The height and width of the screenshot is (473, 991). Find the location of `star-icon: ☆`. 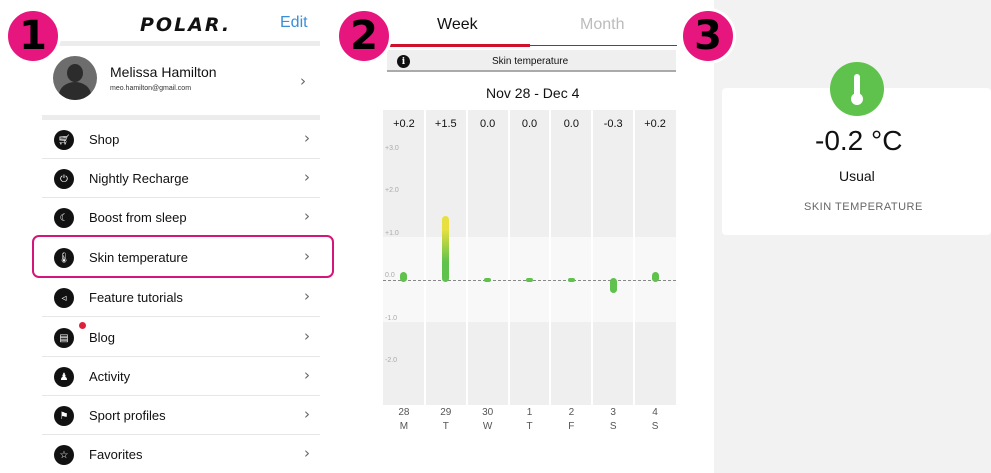

star-icon: ☆ is located at coordinates (64, 455).